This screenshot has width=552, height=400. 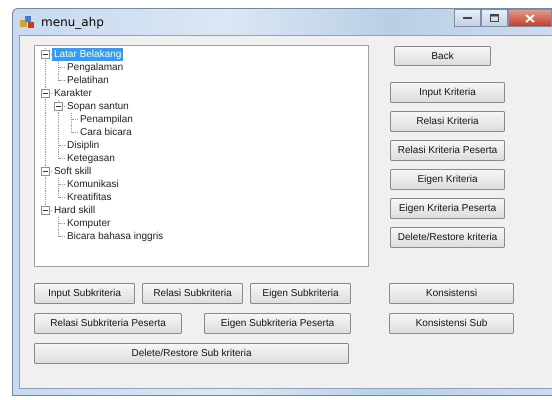 I want to click on subkriteria-button: Relasi Subkriteria Peserta, so click(x=108, y=323).